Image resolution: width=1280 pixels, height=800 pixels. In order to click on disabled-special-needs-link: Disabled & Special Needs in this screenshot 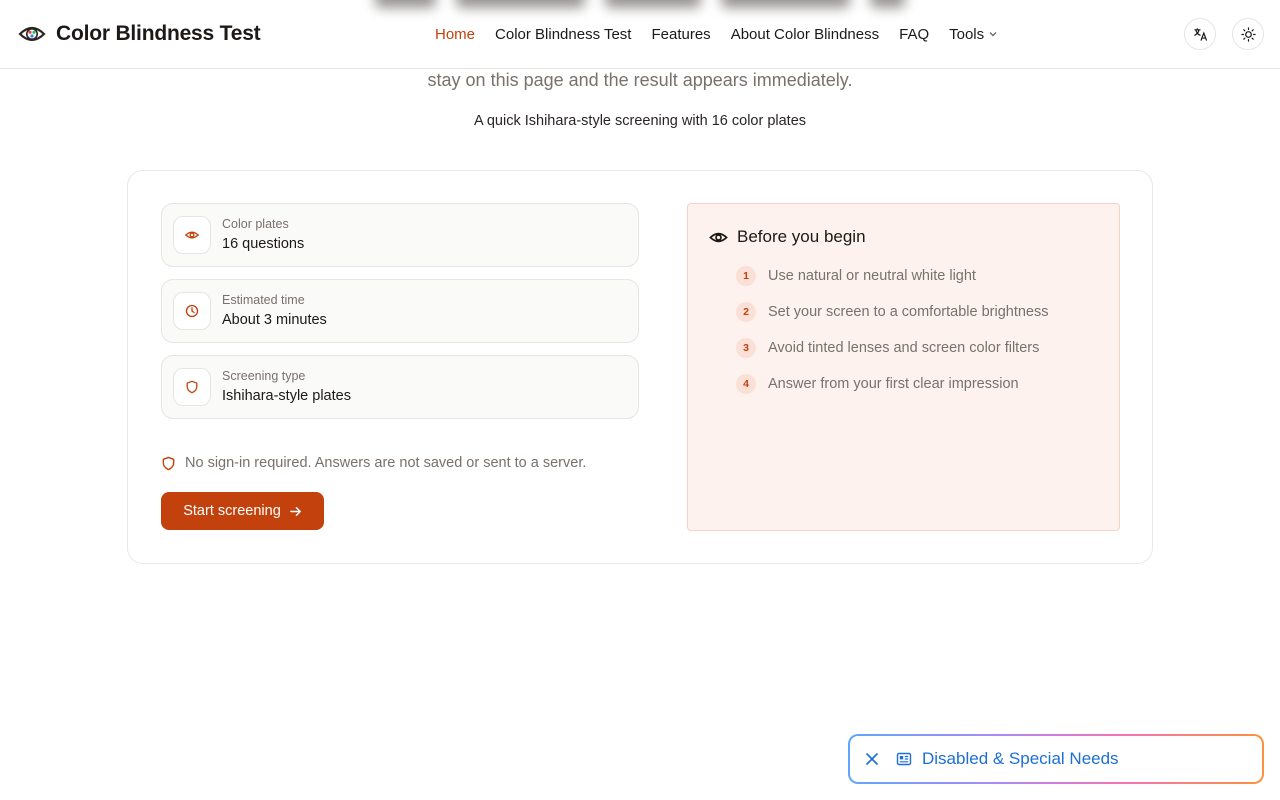, I will do `click(1020, 759)`.